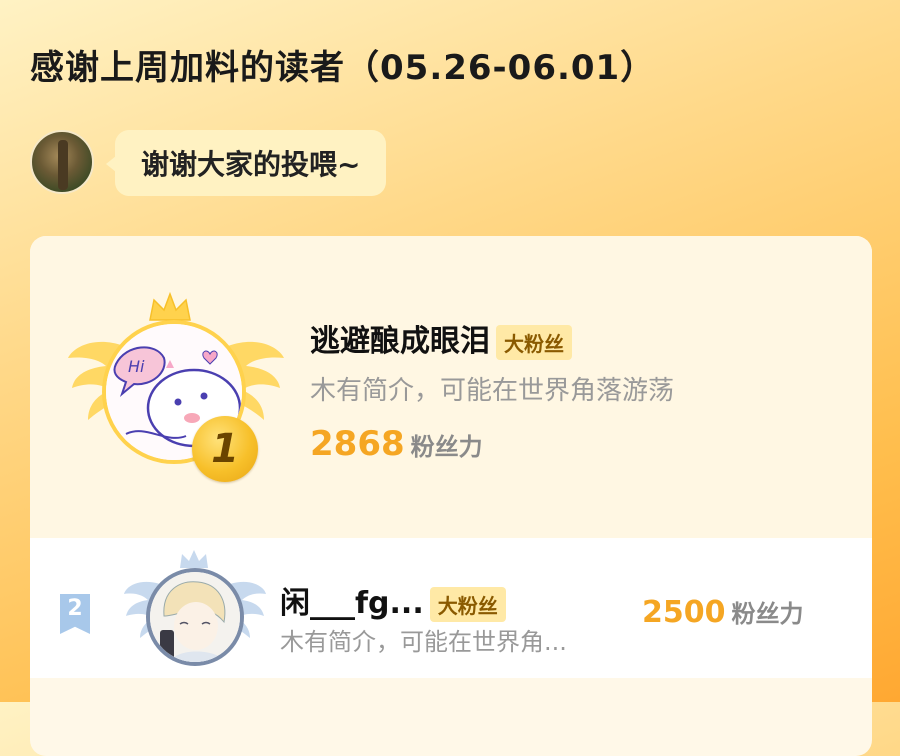  What do you see at coordinates (170, 306) in the screenshot?
I see `crown-icon` at bounding box center [170, 306].